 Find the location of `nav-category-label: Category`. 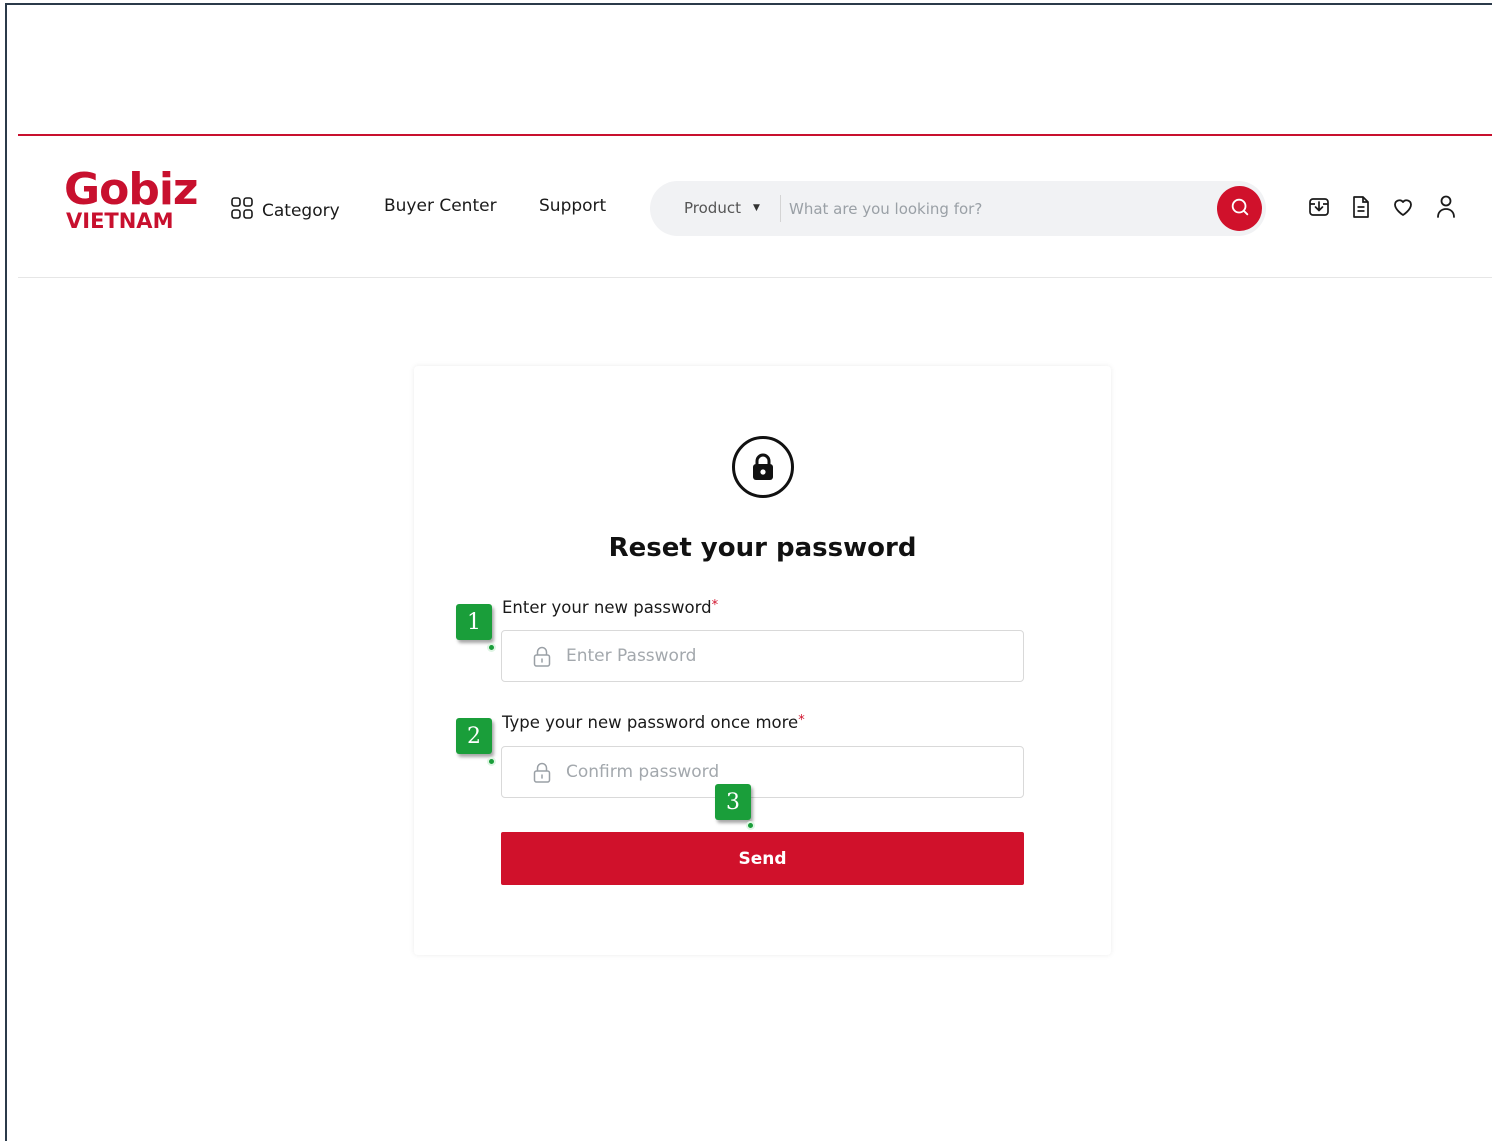

nav-category-label: Category is located at coordinates (301, 210).